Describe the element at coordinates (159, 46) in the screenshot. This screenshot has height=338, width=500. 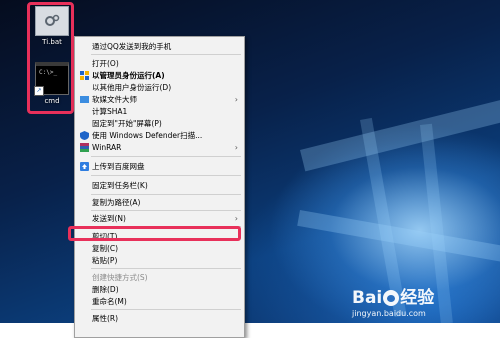
I see `menu-item-send-to-phone: 通过QQ发送到我的手机` at that location.